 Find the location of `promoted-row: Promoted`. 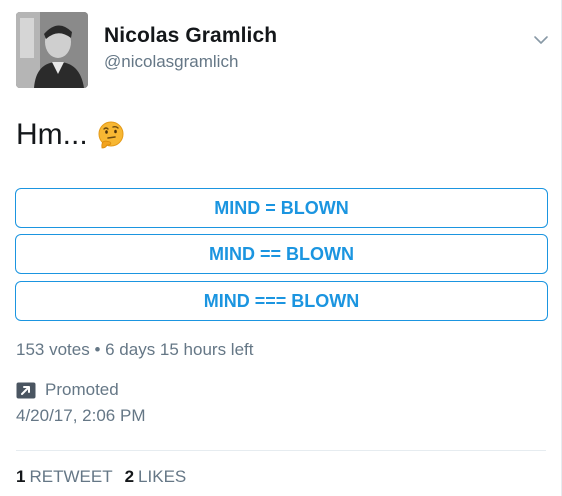

promoted-row: Promoted is located at coordinates (67, 390).